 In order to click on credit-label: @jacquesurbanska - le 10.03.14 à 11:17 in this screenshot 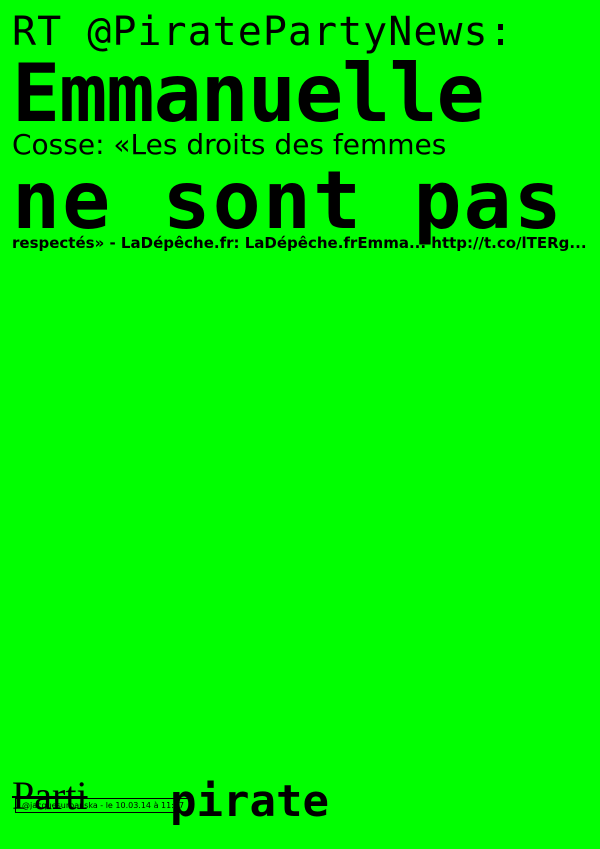, I will do `click(103, 805)`.